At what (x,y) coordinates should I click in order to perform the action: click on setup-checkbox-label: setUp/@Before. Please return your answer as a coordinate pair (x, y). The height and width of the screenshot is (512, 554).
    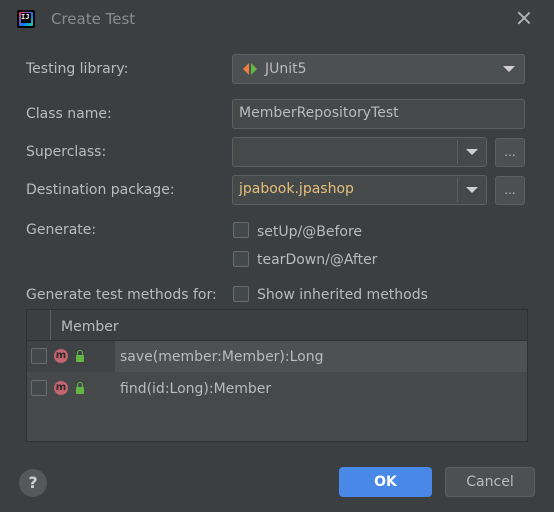
    Looking at the image, I should click on (309, 232).